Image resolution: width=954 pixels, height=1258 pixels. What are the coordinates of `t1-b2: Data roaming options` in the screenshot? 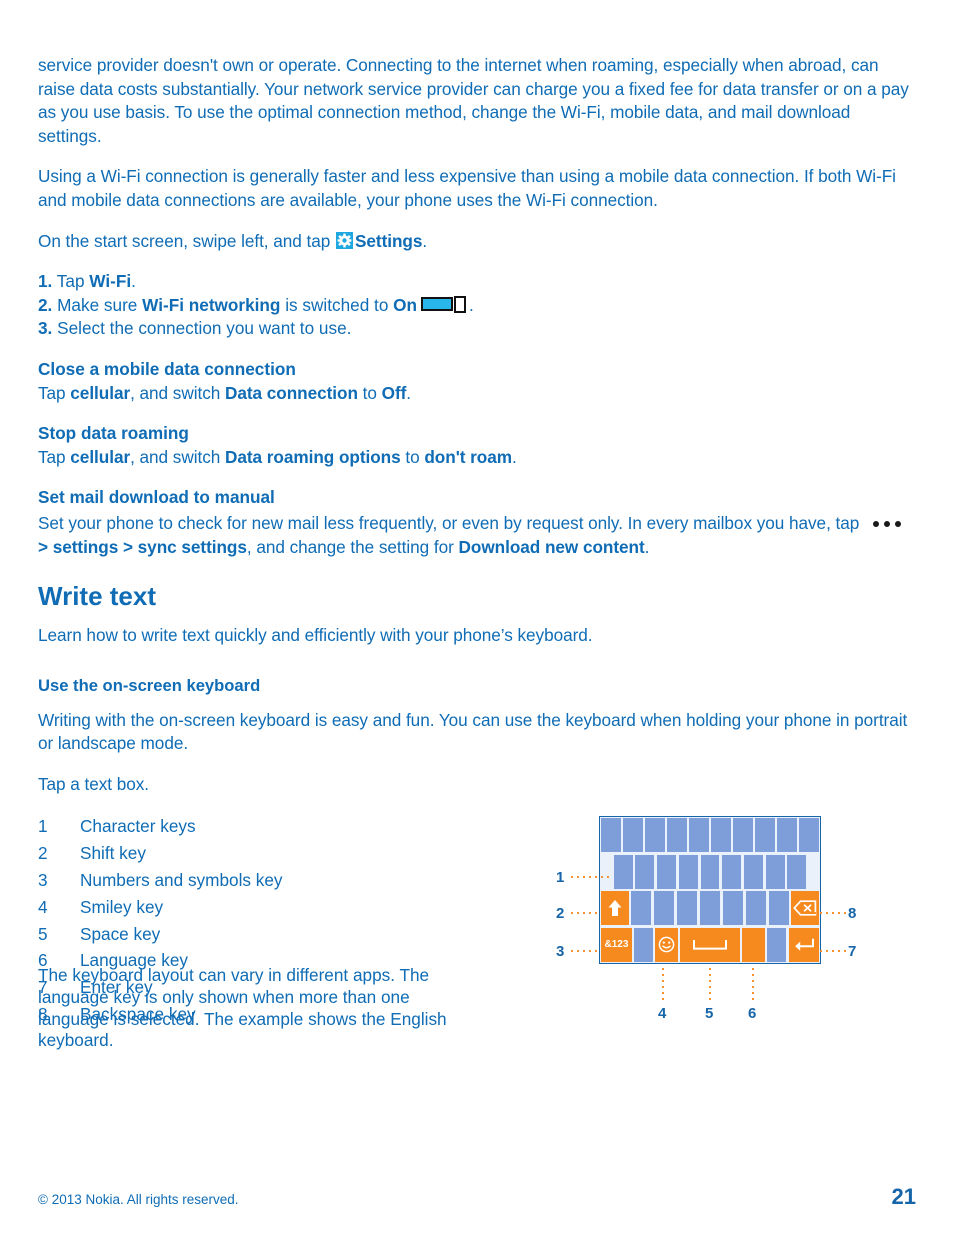 It's located at (312, 456).